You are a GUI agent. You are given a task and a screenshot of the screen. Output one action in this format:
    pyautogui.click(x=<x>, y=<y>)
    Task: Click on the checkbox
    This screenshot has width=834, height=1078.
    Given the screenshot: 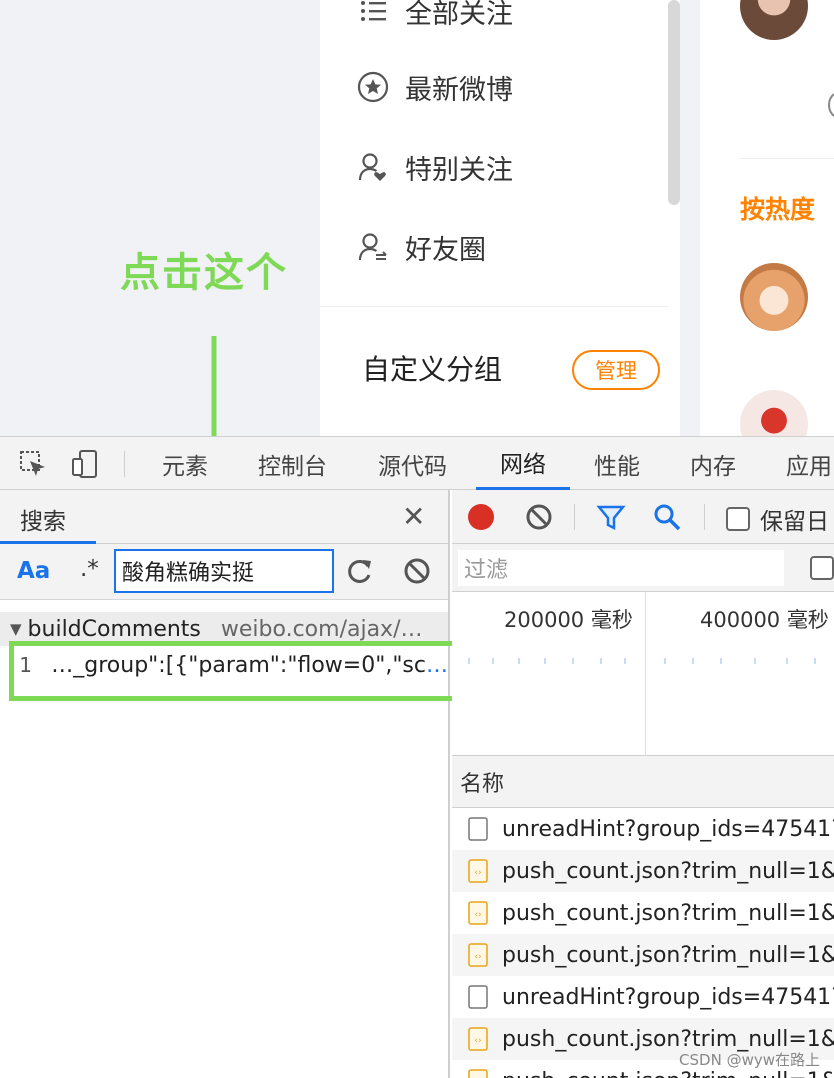 What is the action you would take?
    pyautogui.click(x=738, y=519)
    